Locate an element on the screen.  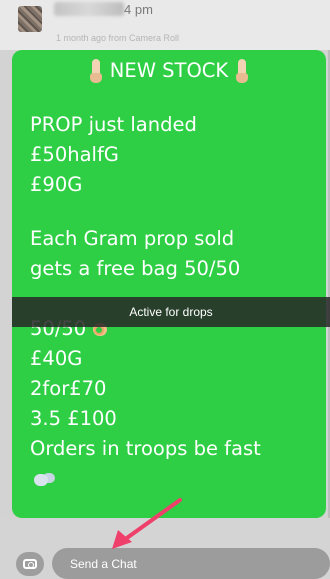
message-line: PROP just landed is located at coordinates (113, 124).